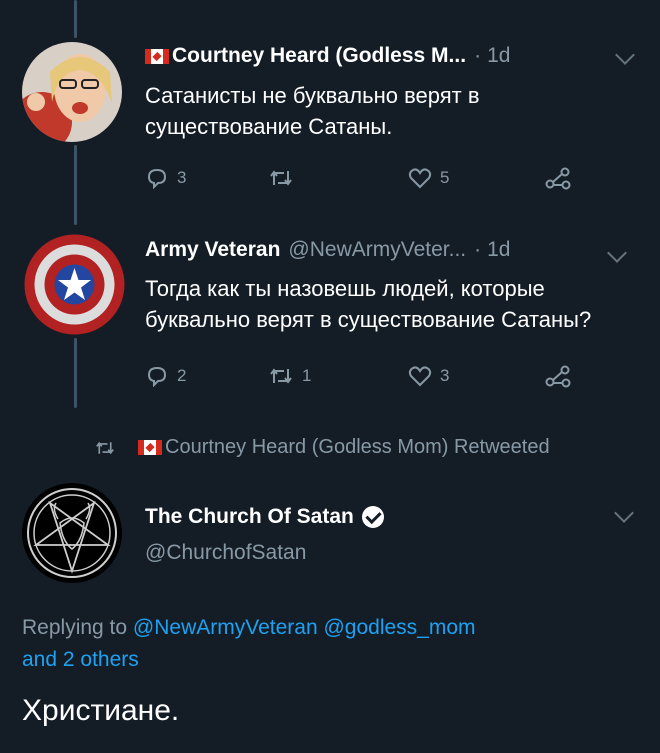 Image resolution: width=660 pixels, height=753 pixels. I want to click on tweet1-reply-count: 3, so click(182, 177).